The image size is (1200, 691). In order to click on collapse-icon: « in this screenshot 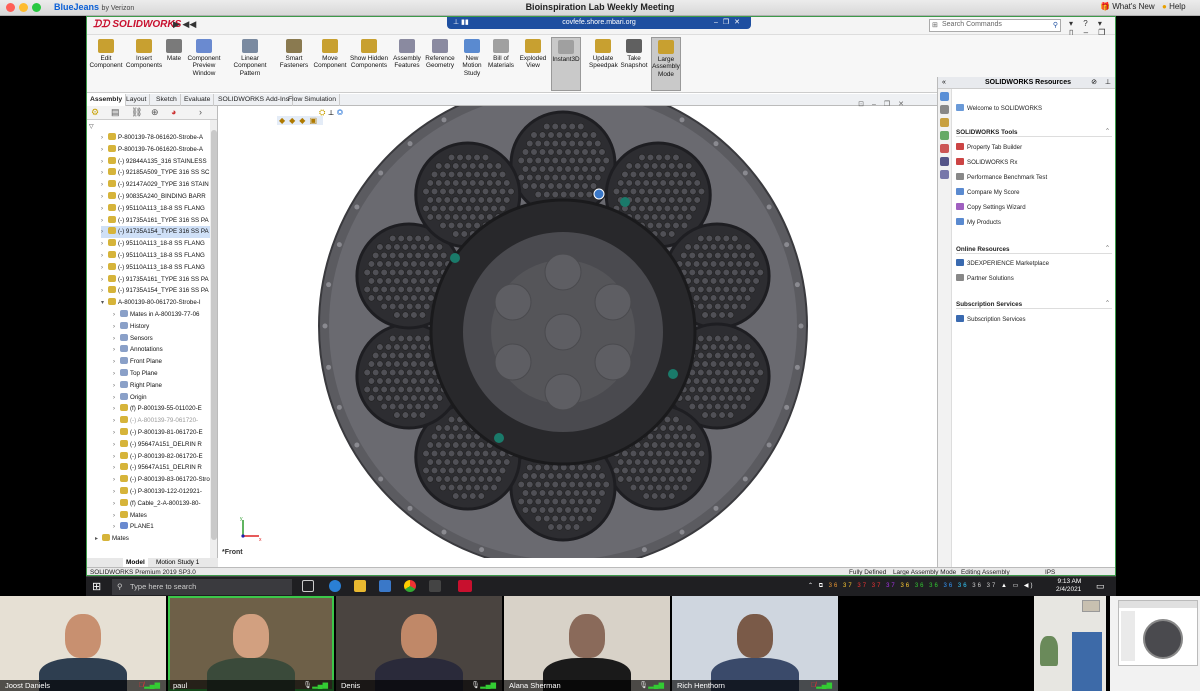, I will do `click(944, 83)`.